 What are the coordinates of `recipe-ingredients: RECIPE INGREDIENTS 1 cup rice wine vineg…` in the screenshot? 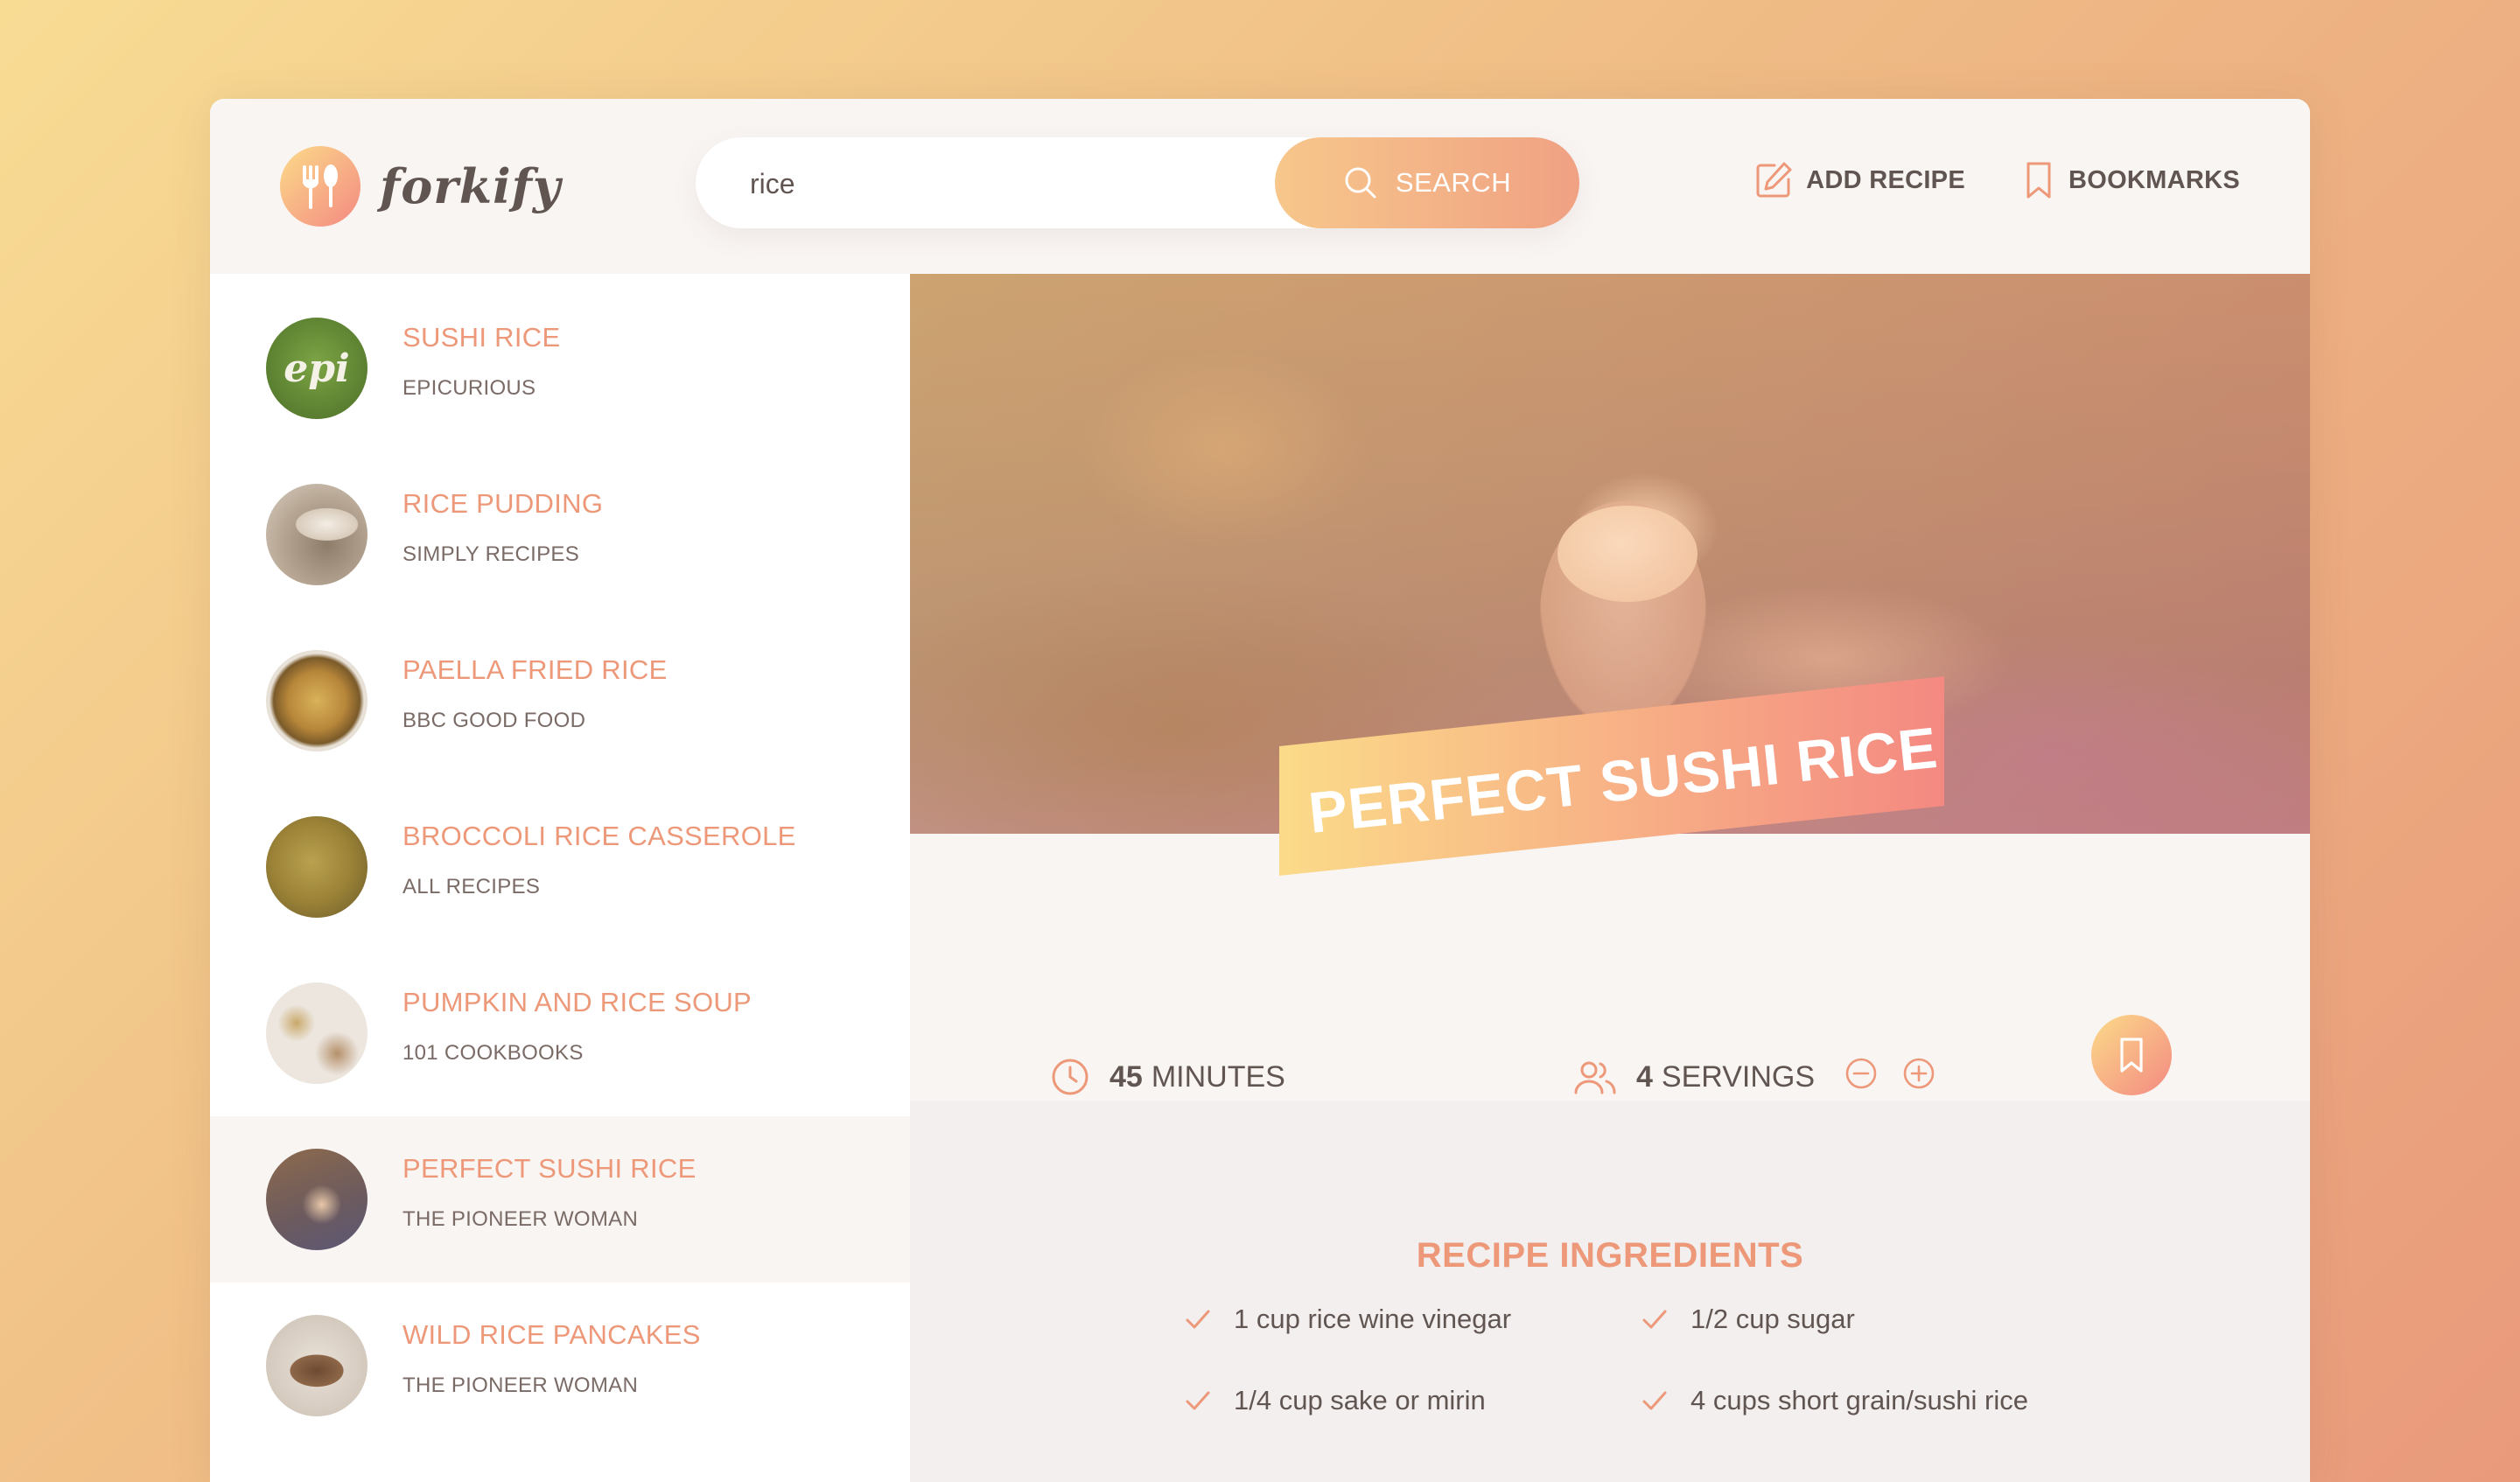 It's located at (1610, 1291).